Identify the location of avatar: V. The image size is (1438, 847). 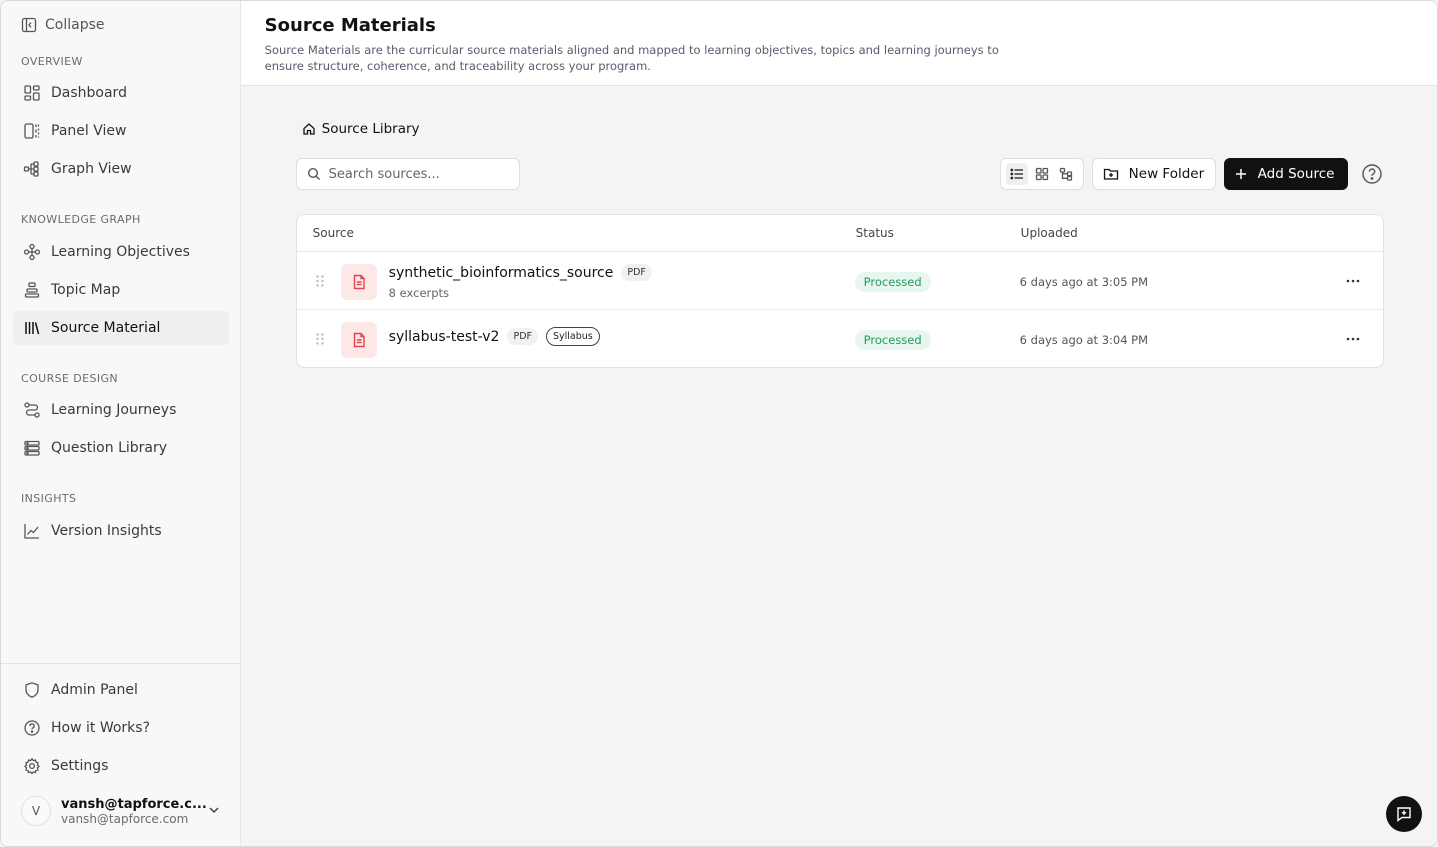
(36, 811).